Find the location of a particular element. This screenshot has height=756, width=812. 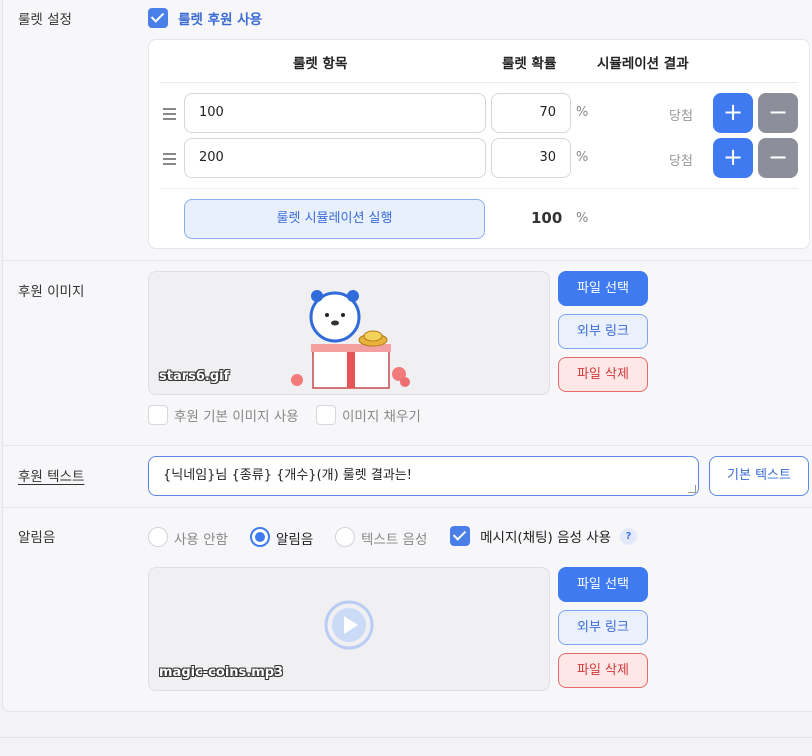

sound-delete-file-button: 파일 삭제 is located at coordinates (603, 670).